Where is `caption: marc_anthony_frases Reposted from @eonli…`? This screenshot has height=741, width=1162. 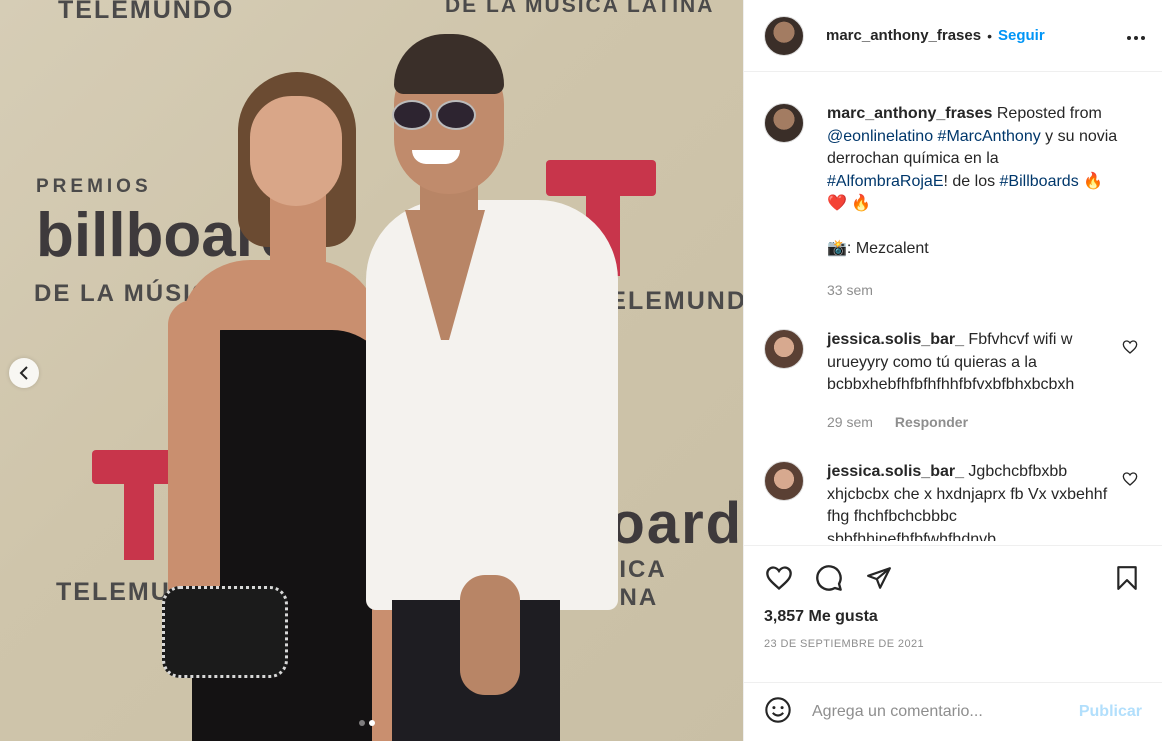 caption: marc_anthony_frases Reposted from @eonli… is located at coordinates (953, 202).